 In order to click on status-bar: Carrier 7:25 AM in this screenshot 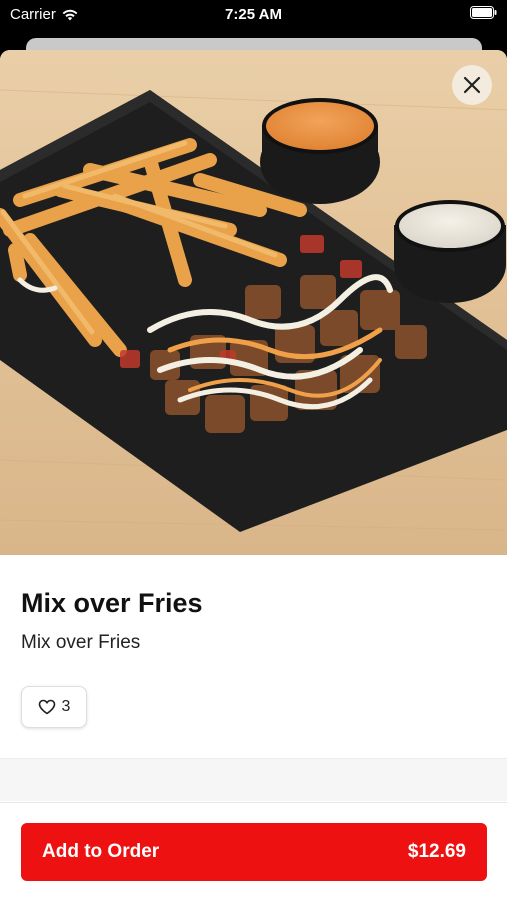, I will do `click(253, 15)`.